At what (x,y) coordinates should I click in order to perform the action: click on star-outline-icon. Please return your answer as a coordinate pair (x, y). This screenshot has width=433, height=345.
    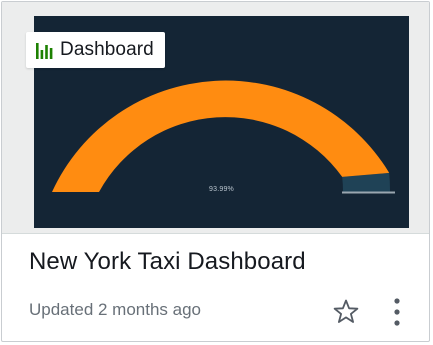
    Looking at the image, I should click on (346, 311).